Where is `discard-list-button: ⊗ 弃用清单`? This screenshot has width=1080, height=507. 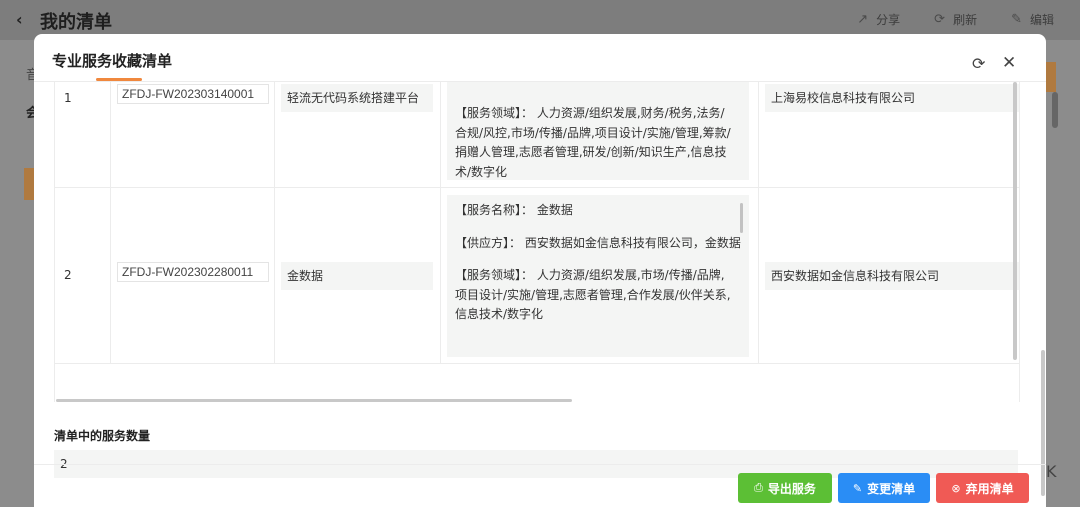
discard-list-button: ⊗ 弃用清单 is located at coordinates (982, 488).